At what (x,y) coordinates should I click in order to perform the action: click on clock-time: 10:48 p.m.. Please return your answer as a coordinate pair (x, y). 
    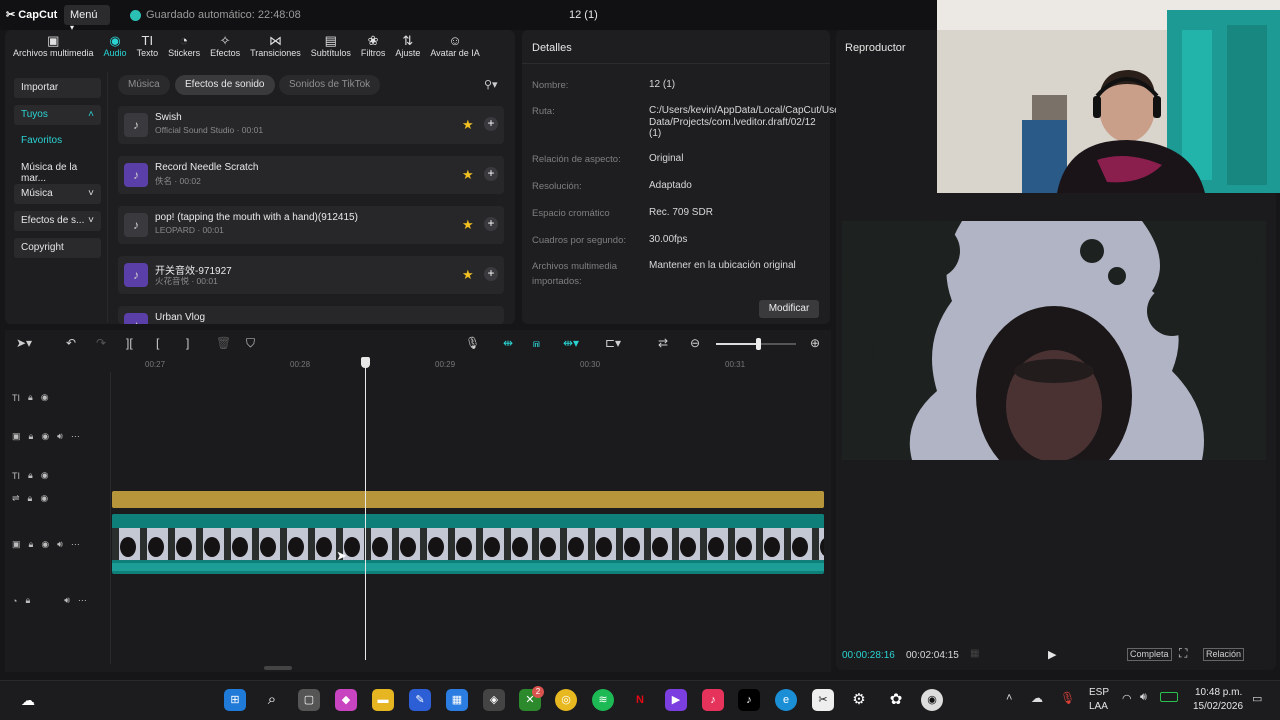
    Looking at the image, I should click on (1218, 692).